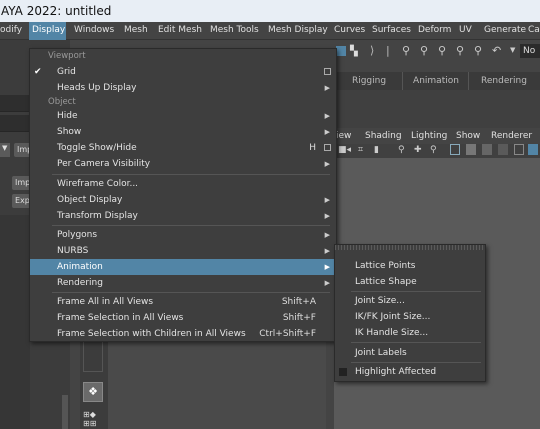 The height and width of the screenshot is (429, 540). Describe the element at coordinates (503, 149) in the screenshot. I see `lighting-icon` at that location.